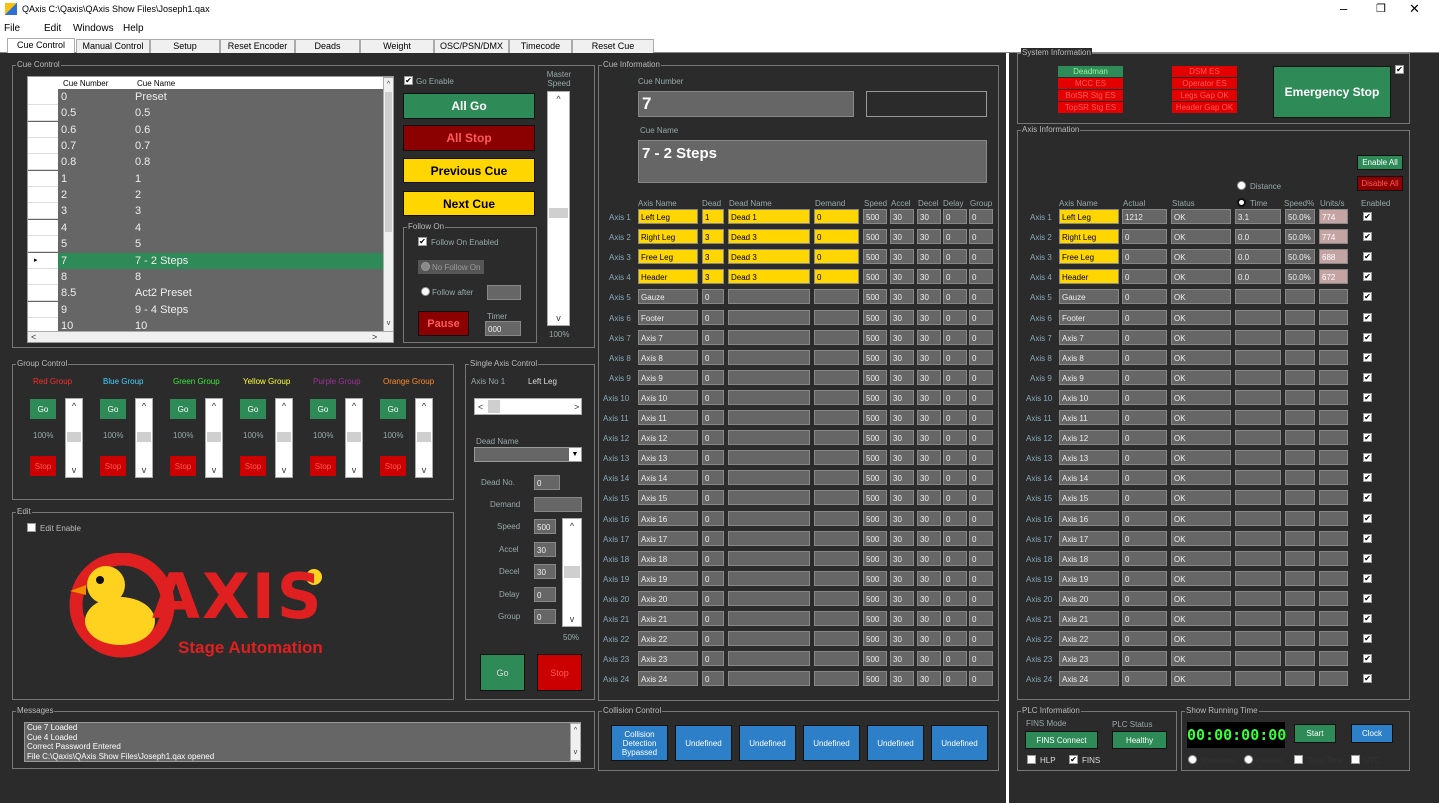  What do you see at coordinates (85, 83) in the screenshot?
I see `cue-number-header: Cue Number` at bounding box center [85, 83].